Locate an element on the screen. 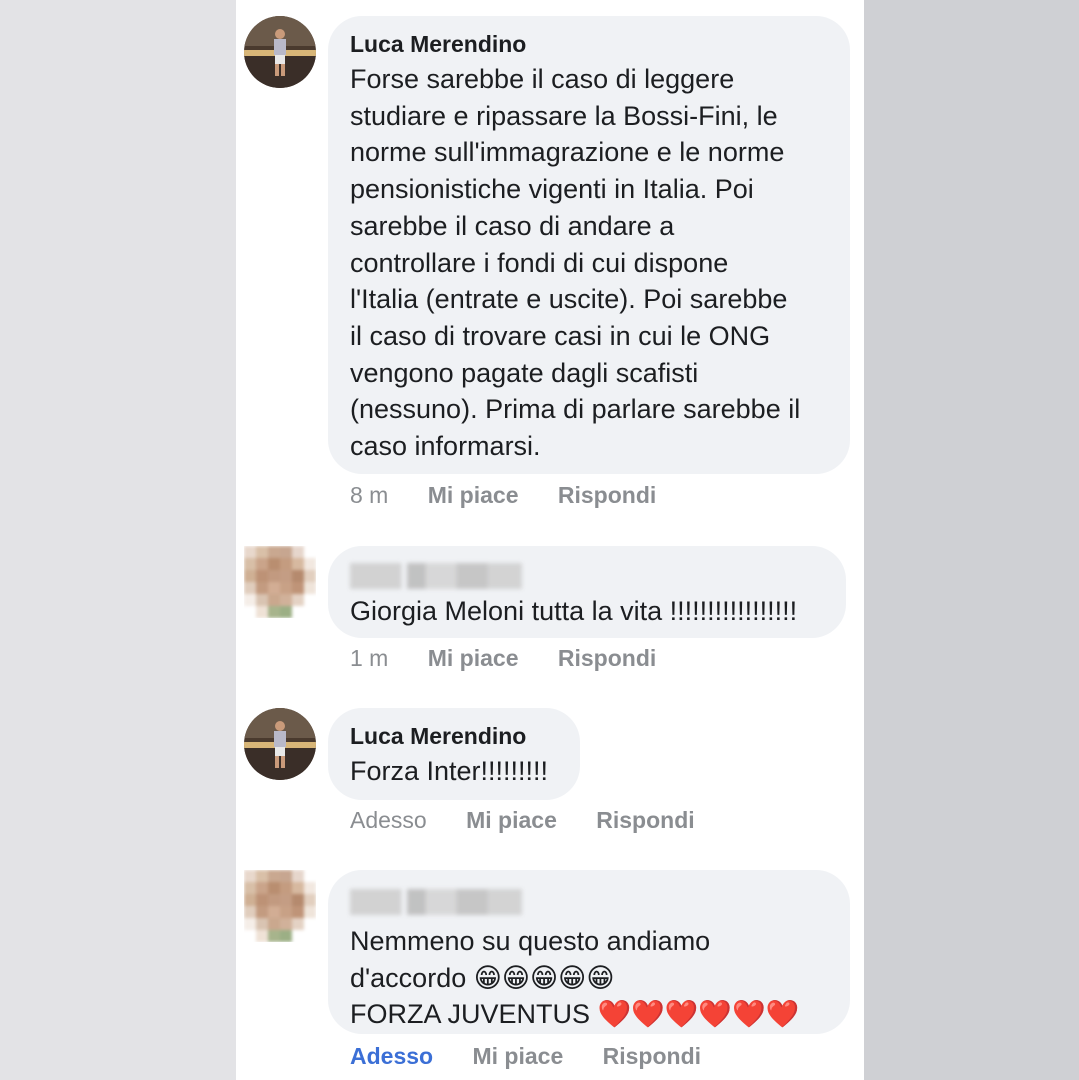  comment-bubble: Luca Merendino Forza Inter!!!!!!!!! is located at coordinates (454, 754).